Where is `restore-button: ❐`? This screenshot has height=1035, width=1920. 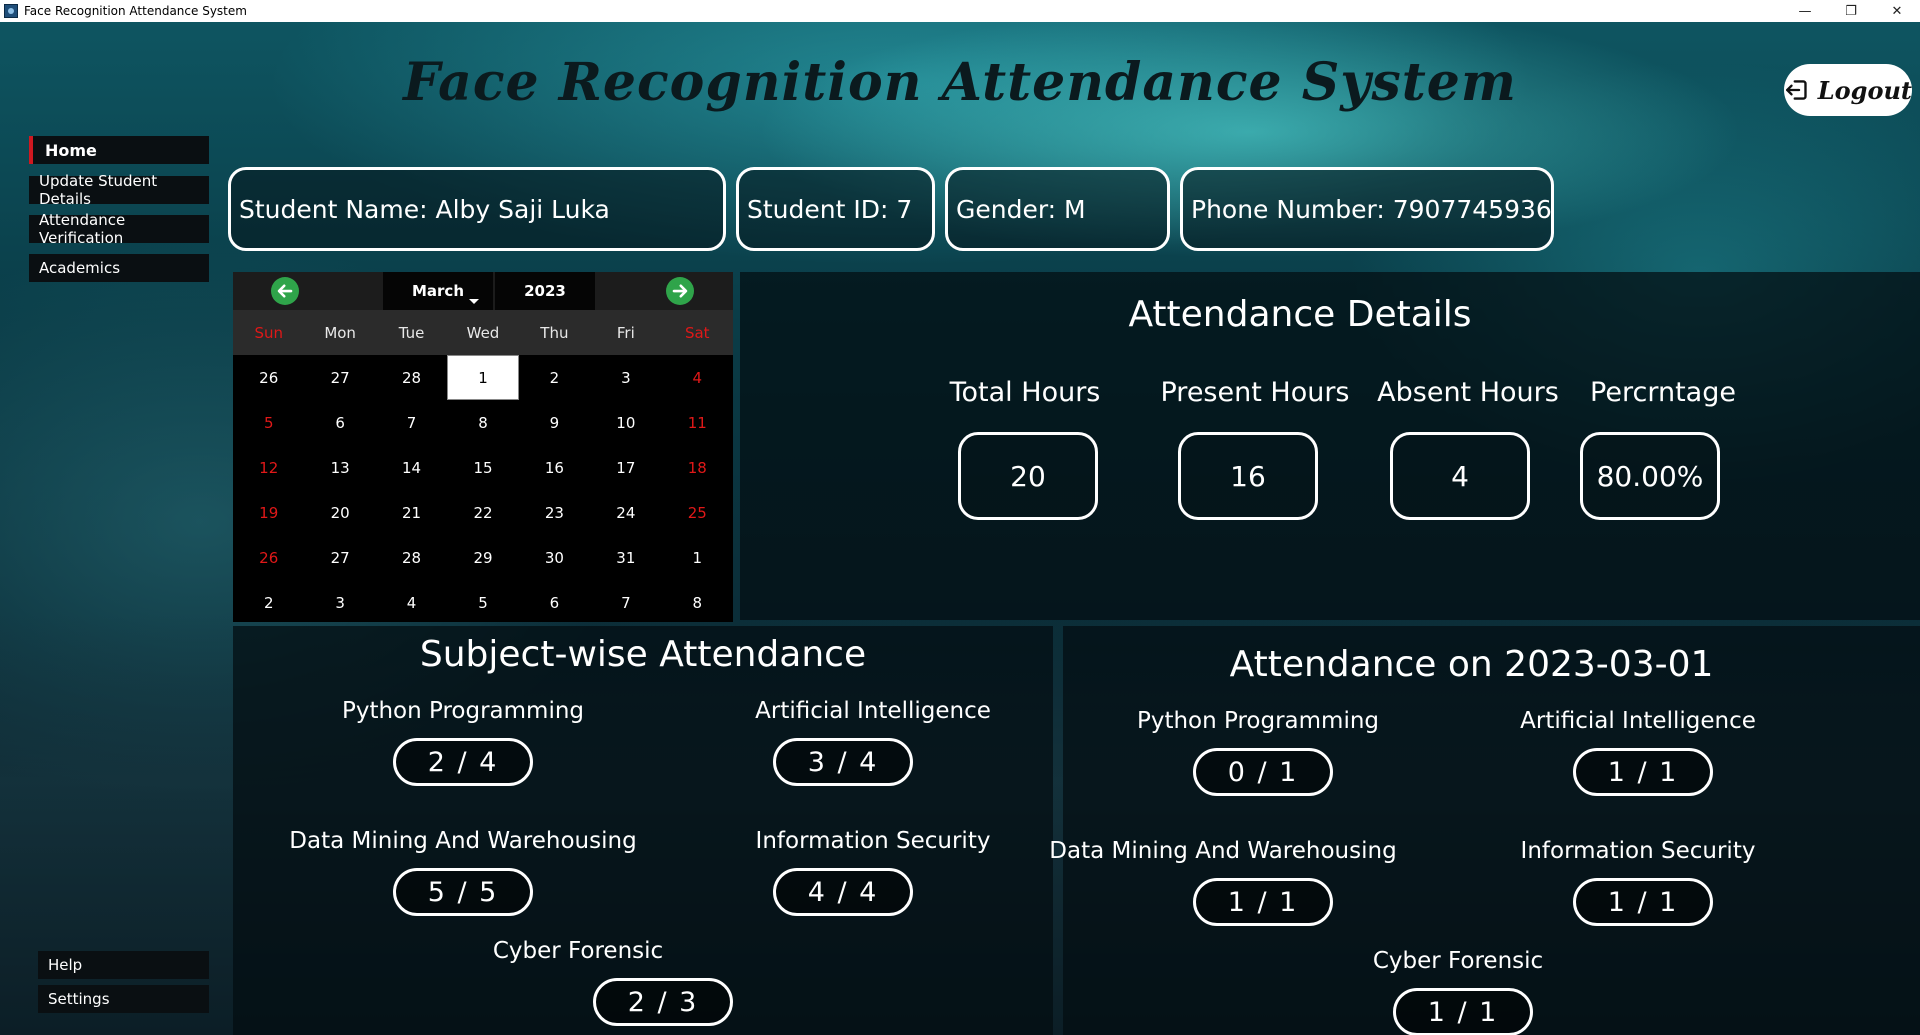 restore-button: ❐ is located at coordinates (1851, 11).